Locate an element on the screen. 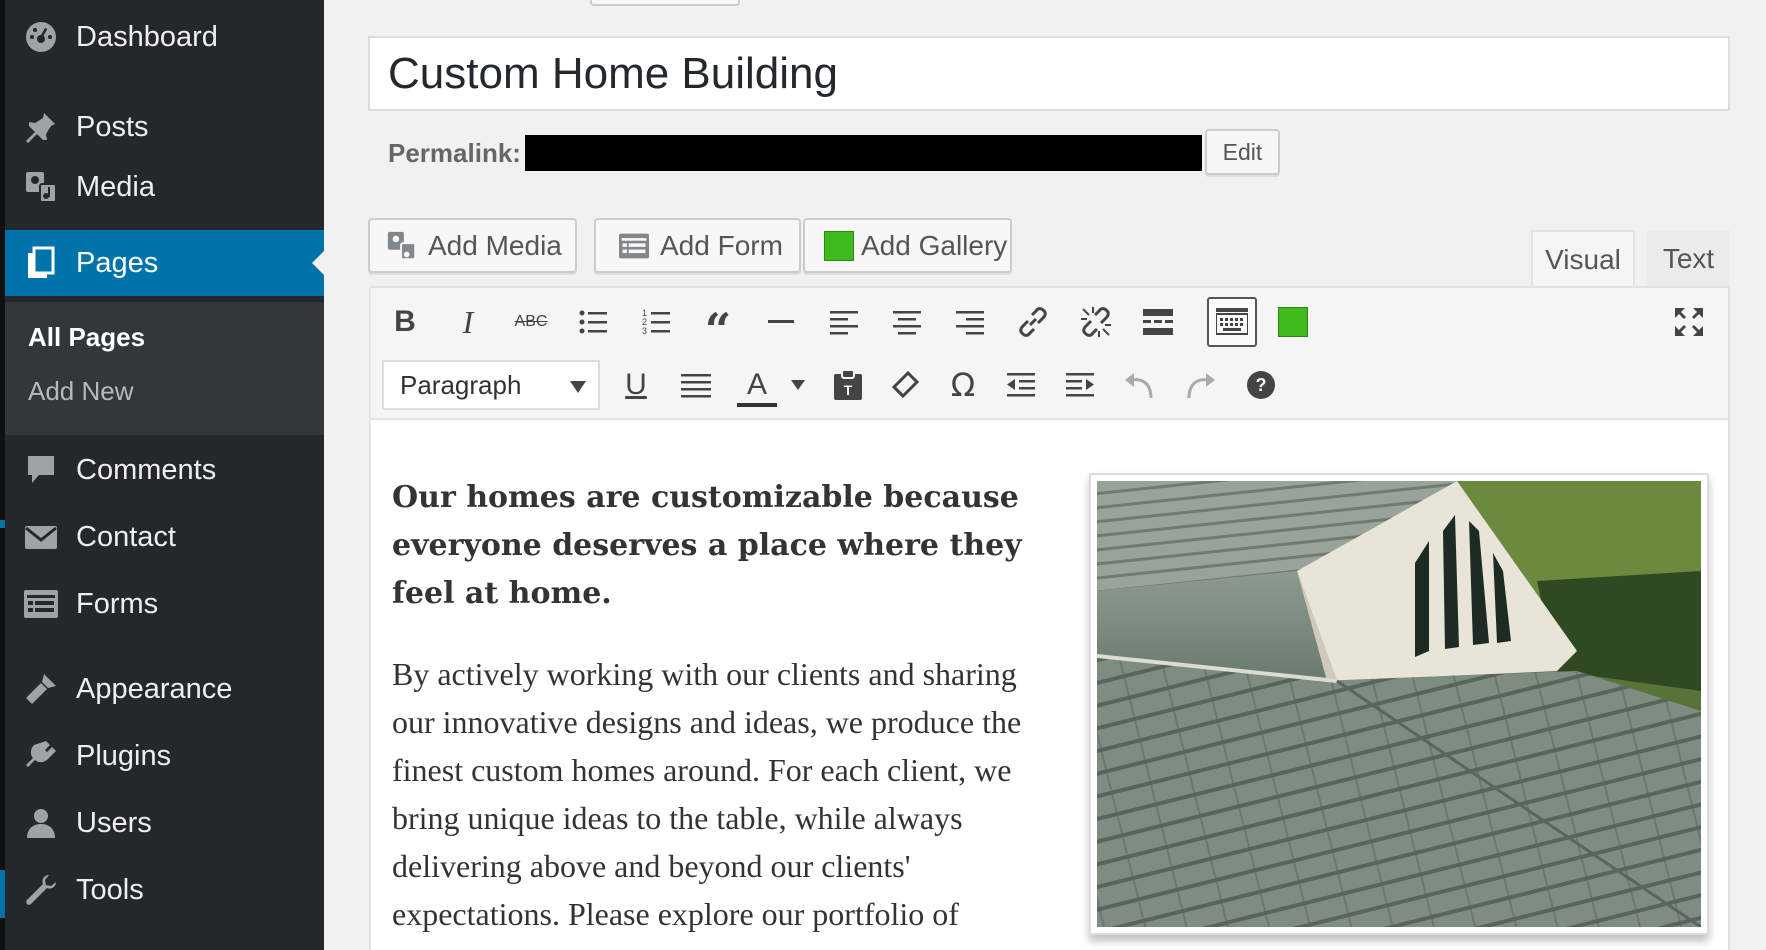  fullscreen-icon is located at coordinates (1689, 322).